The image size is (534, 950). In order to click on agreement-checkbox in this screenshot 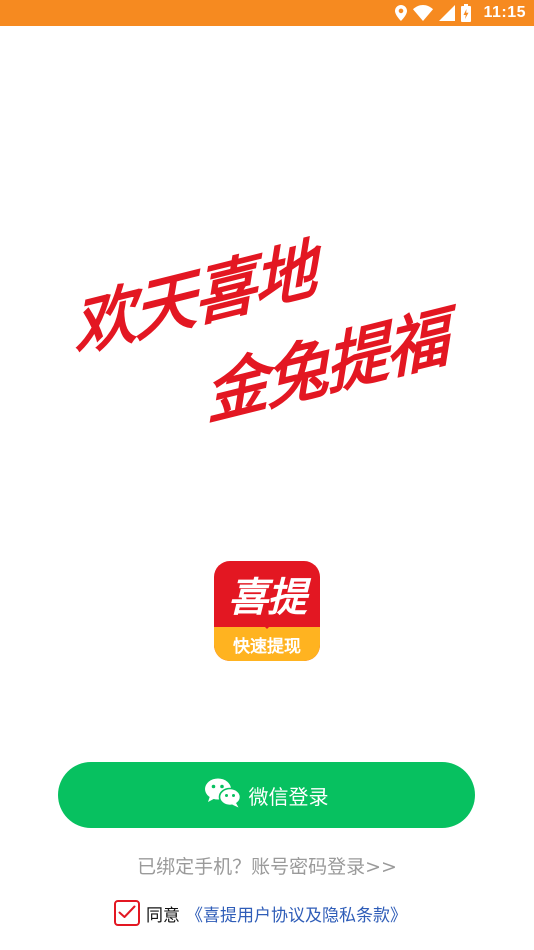, I will do `click(127, 913)`.